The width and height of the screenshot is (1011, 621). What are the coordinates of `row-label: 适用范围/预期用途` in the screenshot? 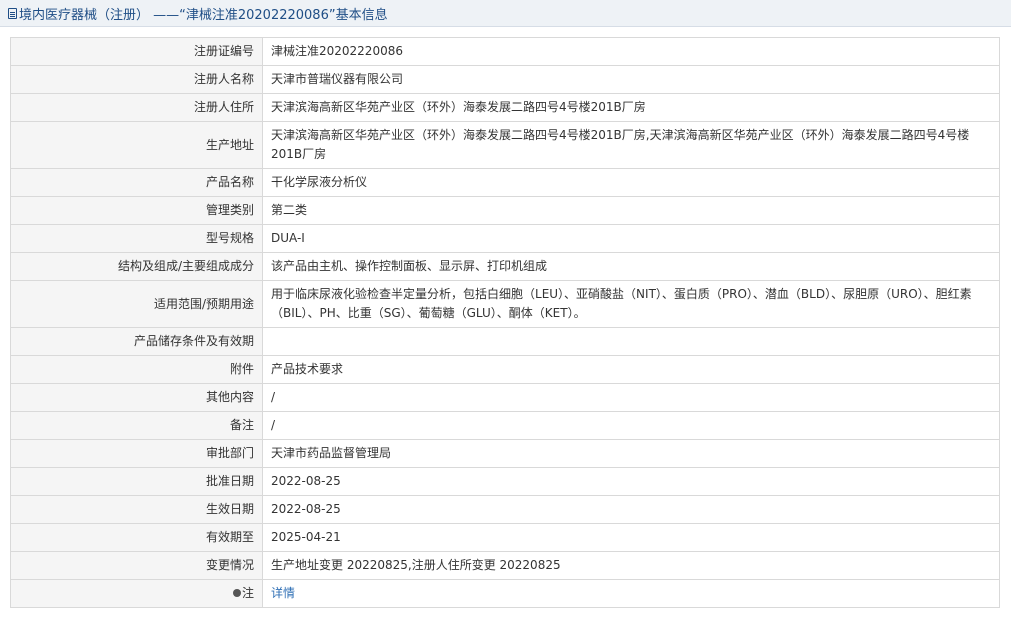 It's located at (136, 304).